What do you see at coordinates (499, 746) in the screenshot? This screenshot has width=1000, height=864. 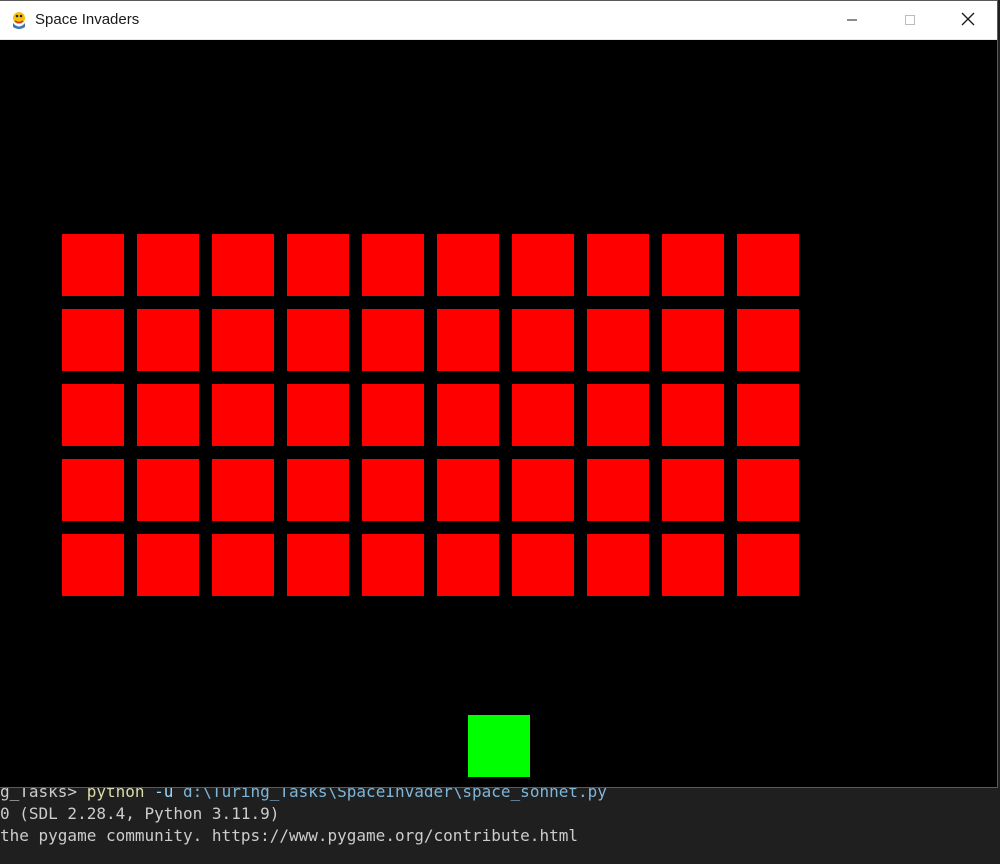 I see `player-ship` at bounding box center [499, 746].